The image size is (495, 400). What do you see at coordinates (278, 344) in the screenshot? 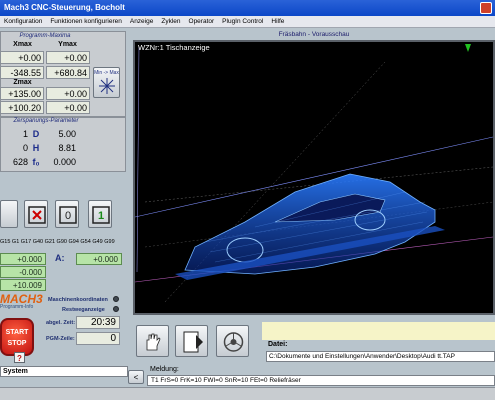
I see `datei-label: Datei:` at bounding box center [278, 344].